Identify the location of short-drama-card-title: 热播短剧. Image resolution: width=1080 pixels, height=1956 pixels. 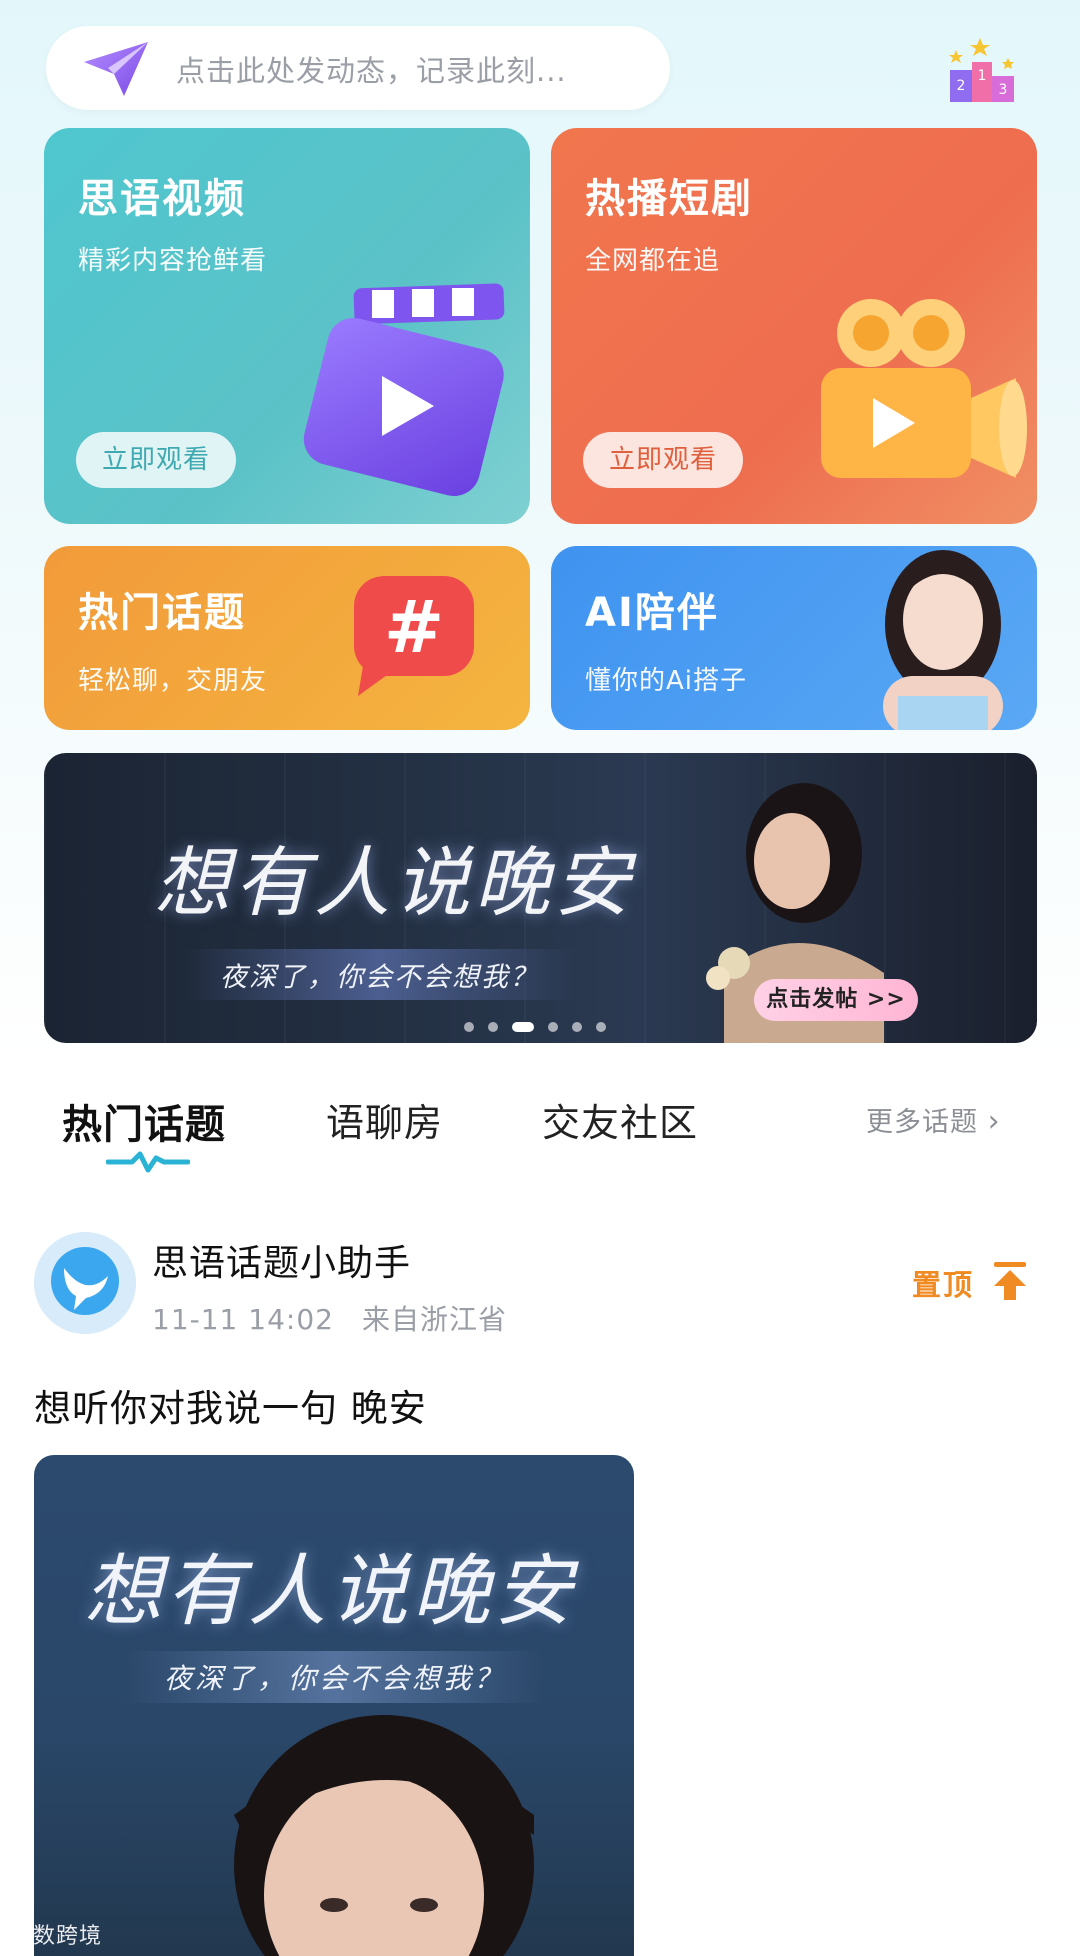
(669, 199).